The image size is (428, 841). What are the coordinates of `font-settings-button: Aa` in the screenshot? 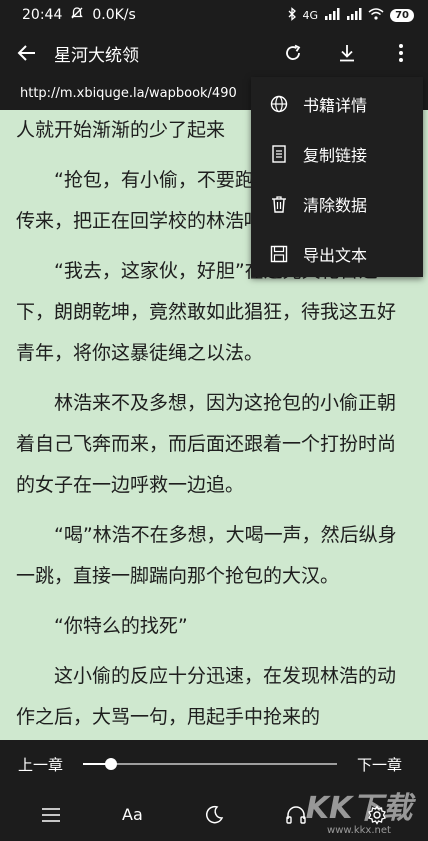 It's located at (132, 815).